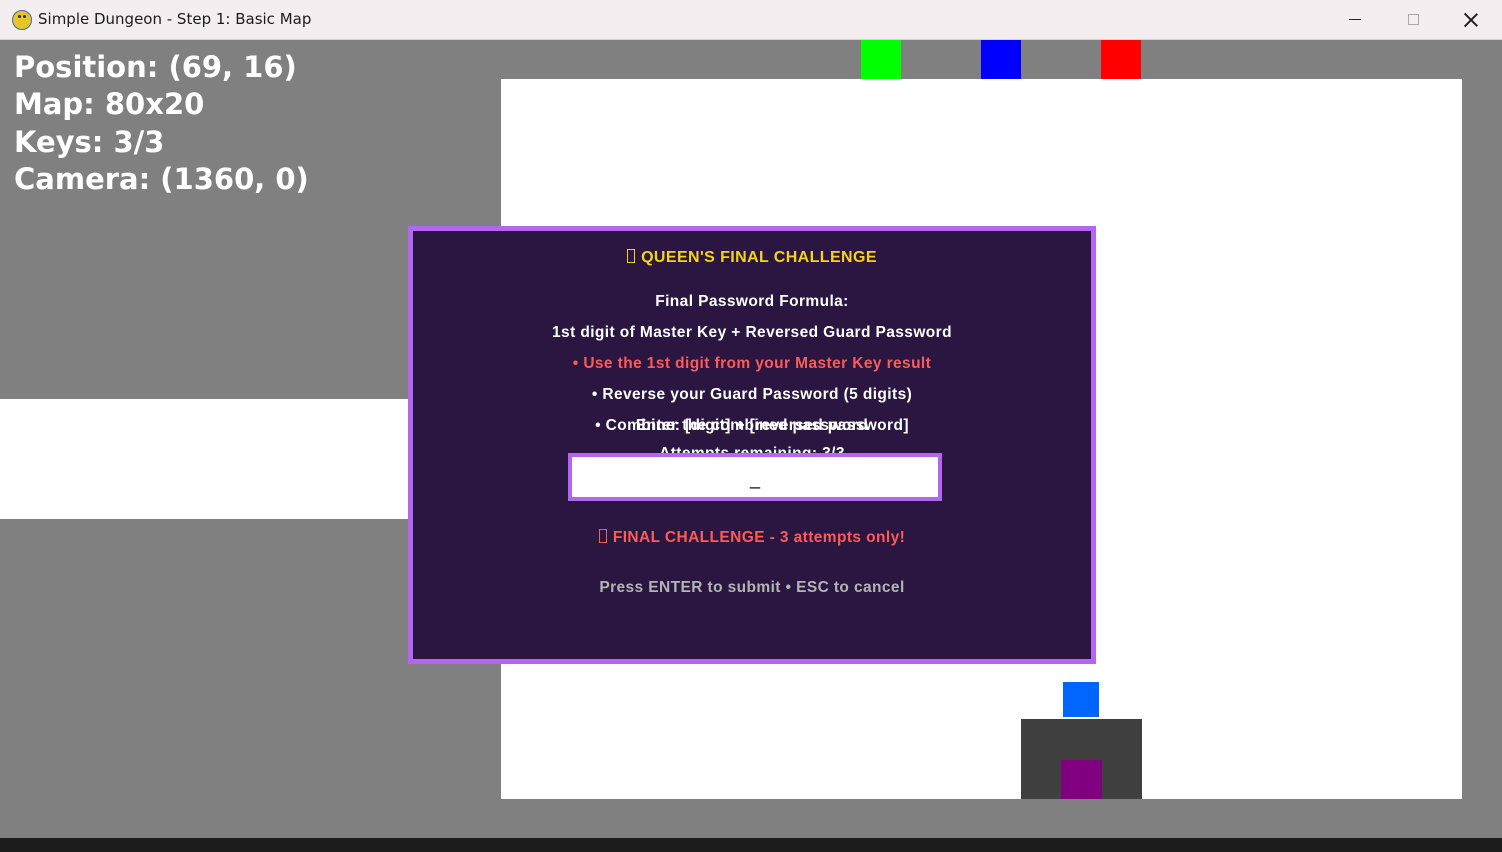  Describe the element at coordinates (155, 67) in the screenshot. I see `hud-position: Position: (69, 16)` at that location.